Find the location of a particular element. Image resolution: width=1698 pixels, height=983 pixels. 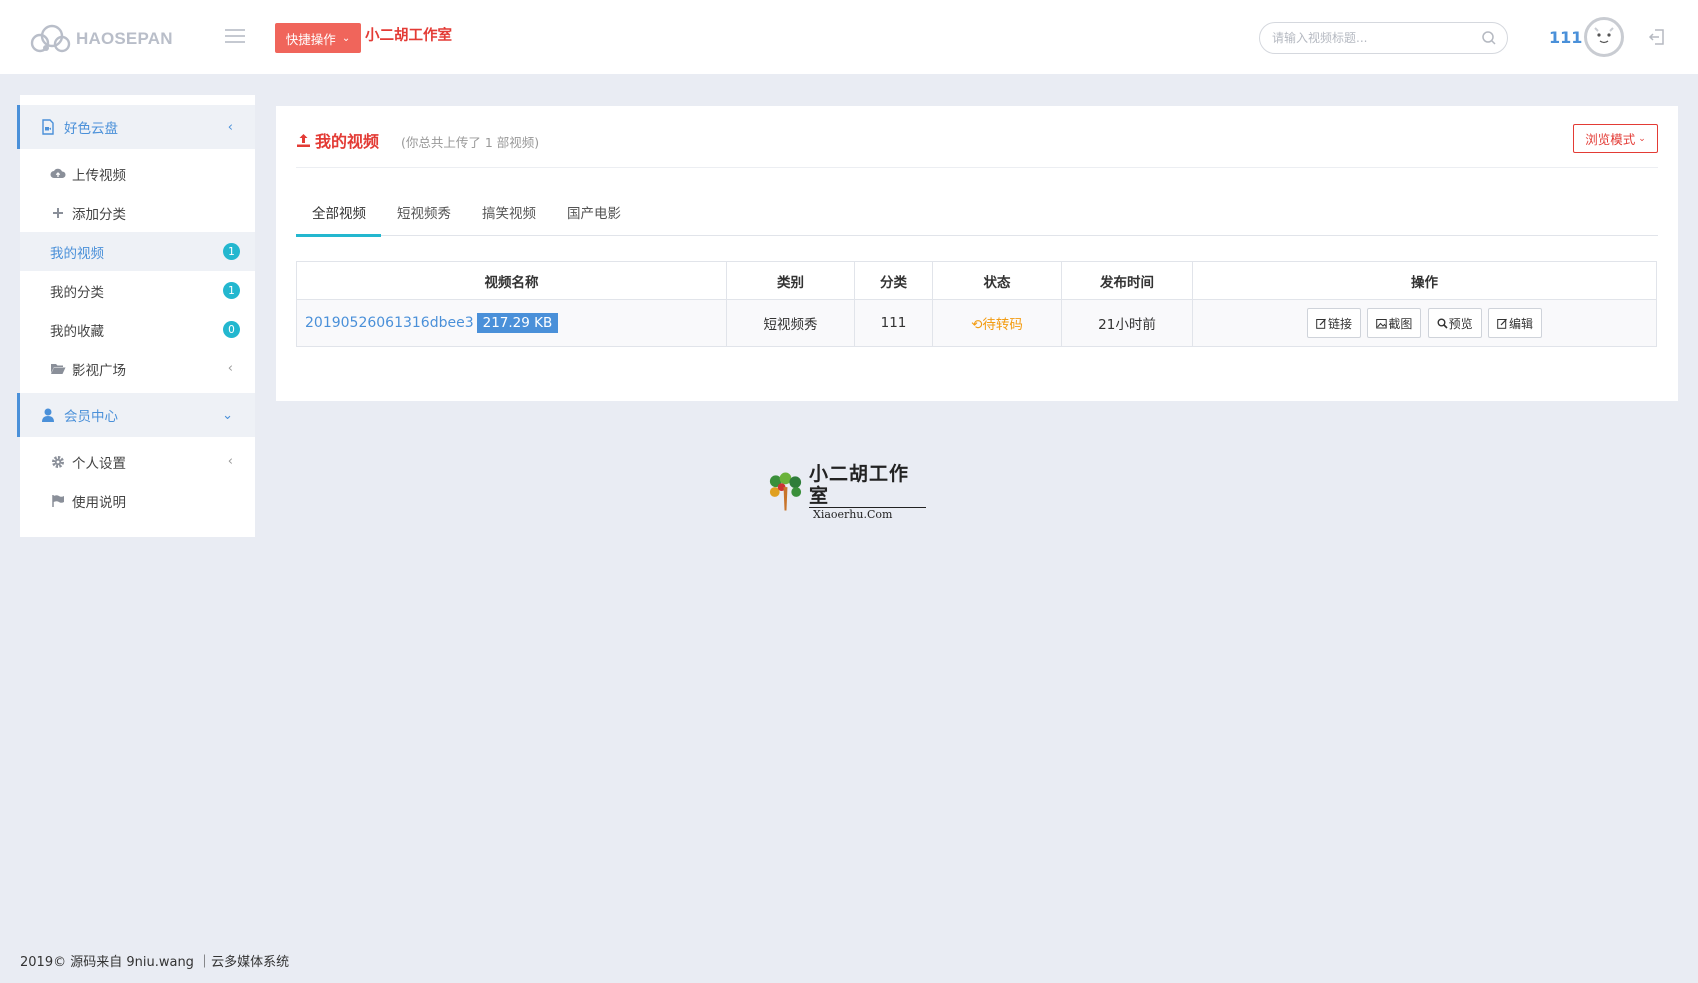

folder-open-icon is located at coordinates (58, 369).